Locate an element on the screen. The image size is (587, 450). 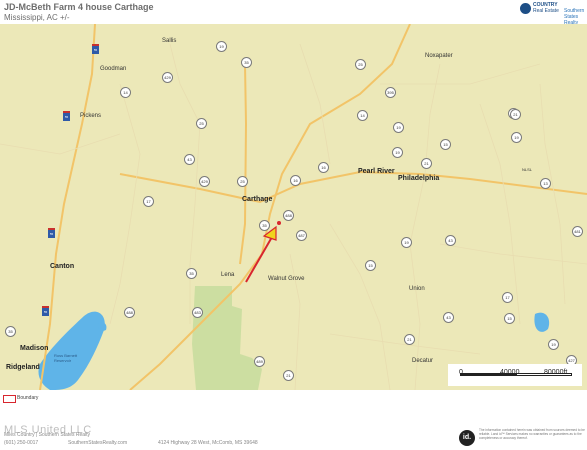
city-label: Pickens is located at coordinates (91, 116).